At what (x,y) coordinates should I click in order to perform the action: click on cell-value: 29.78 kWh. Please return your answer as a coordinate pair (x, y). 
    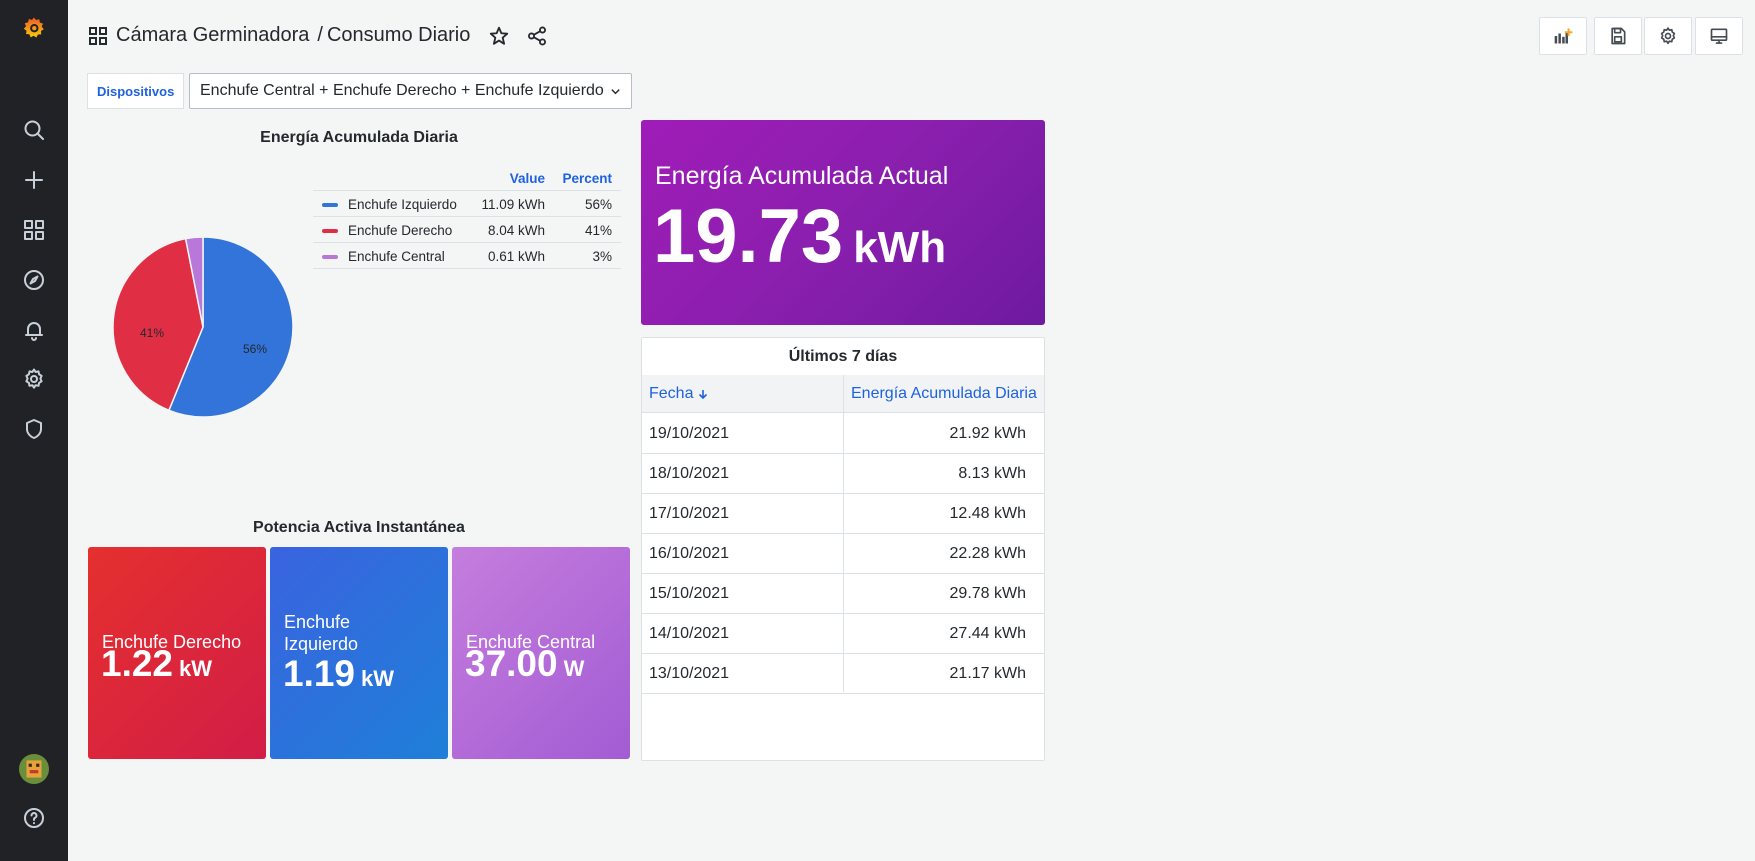
    Looking at the image, I should click on (987, 593).